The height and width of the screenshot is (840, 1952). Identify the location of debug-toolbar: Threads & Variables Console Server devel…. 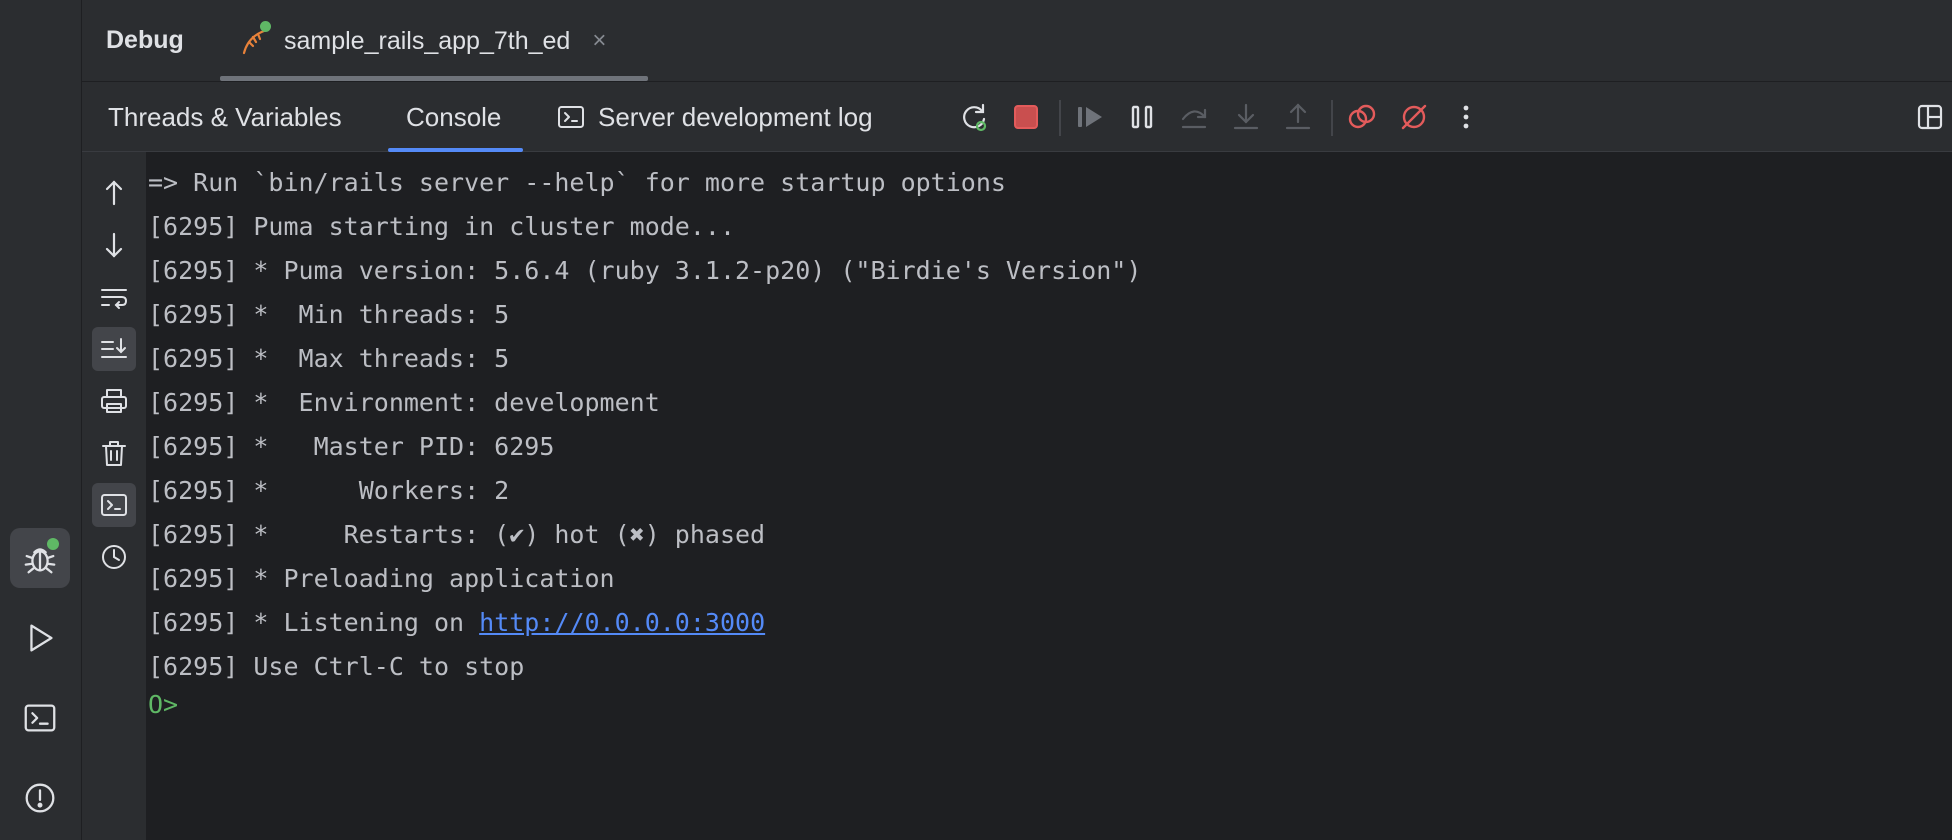
(1017, 117).